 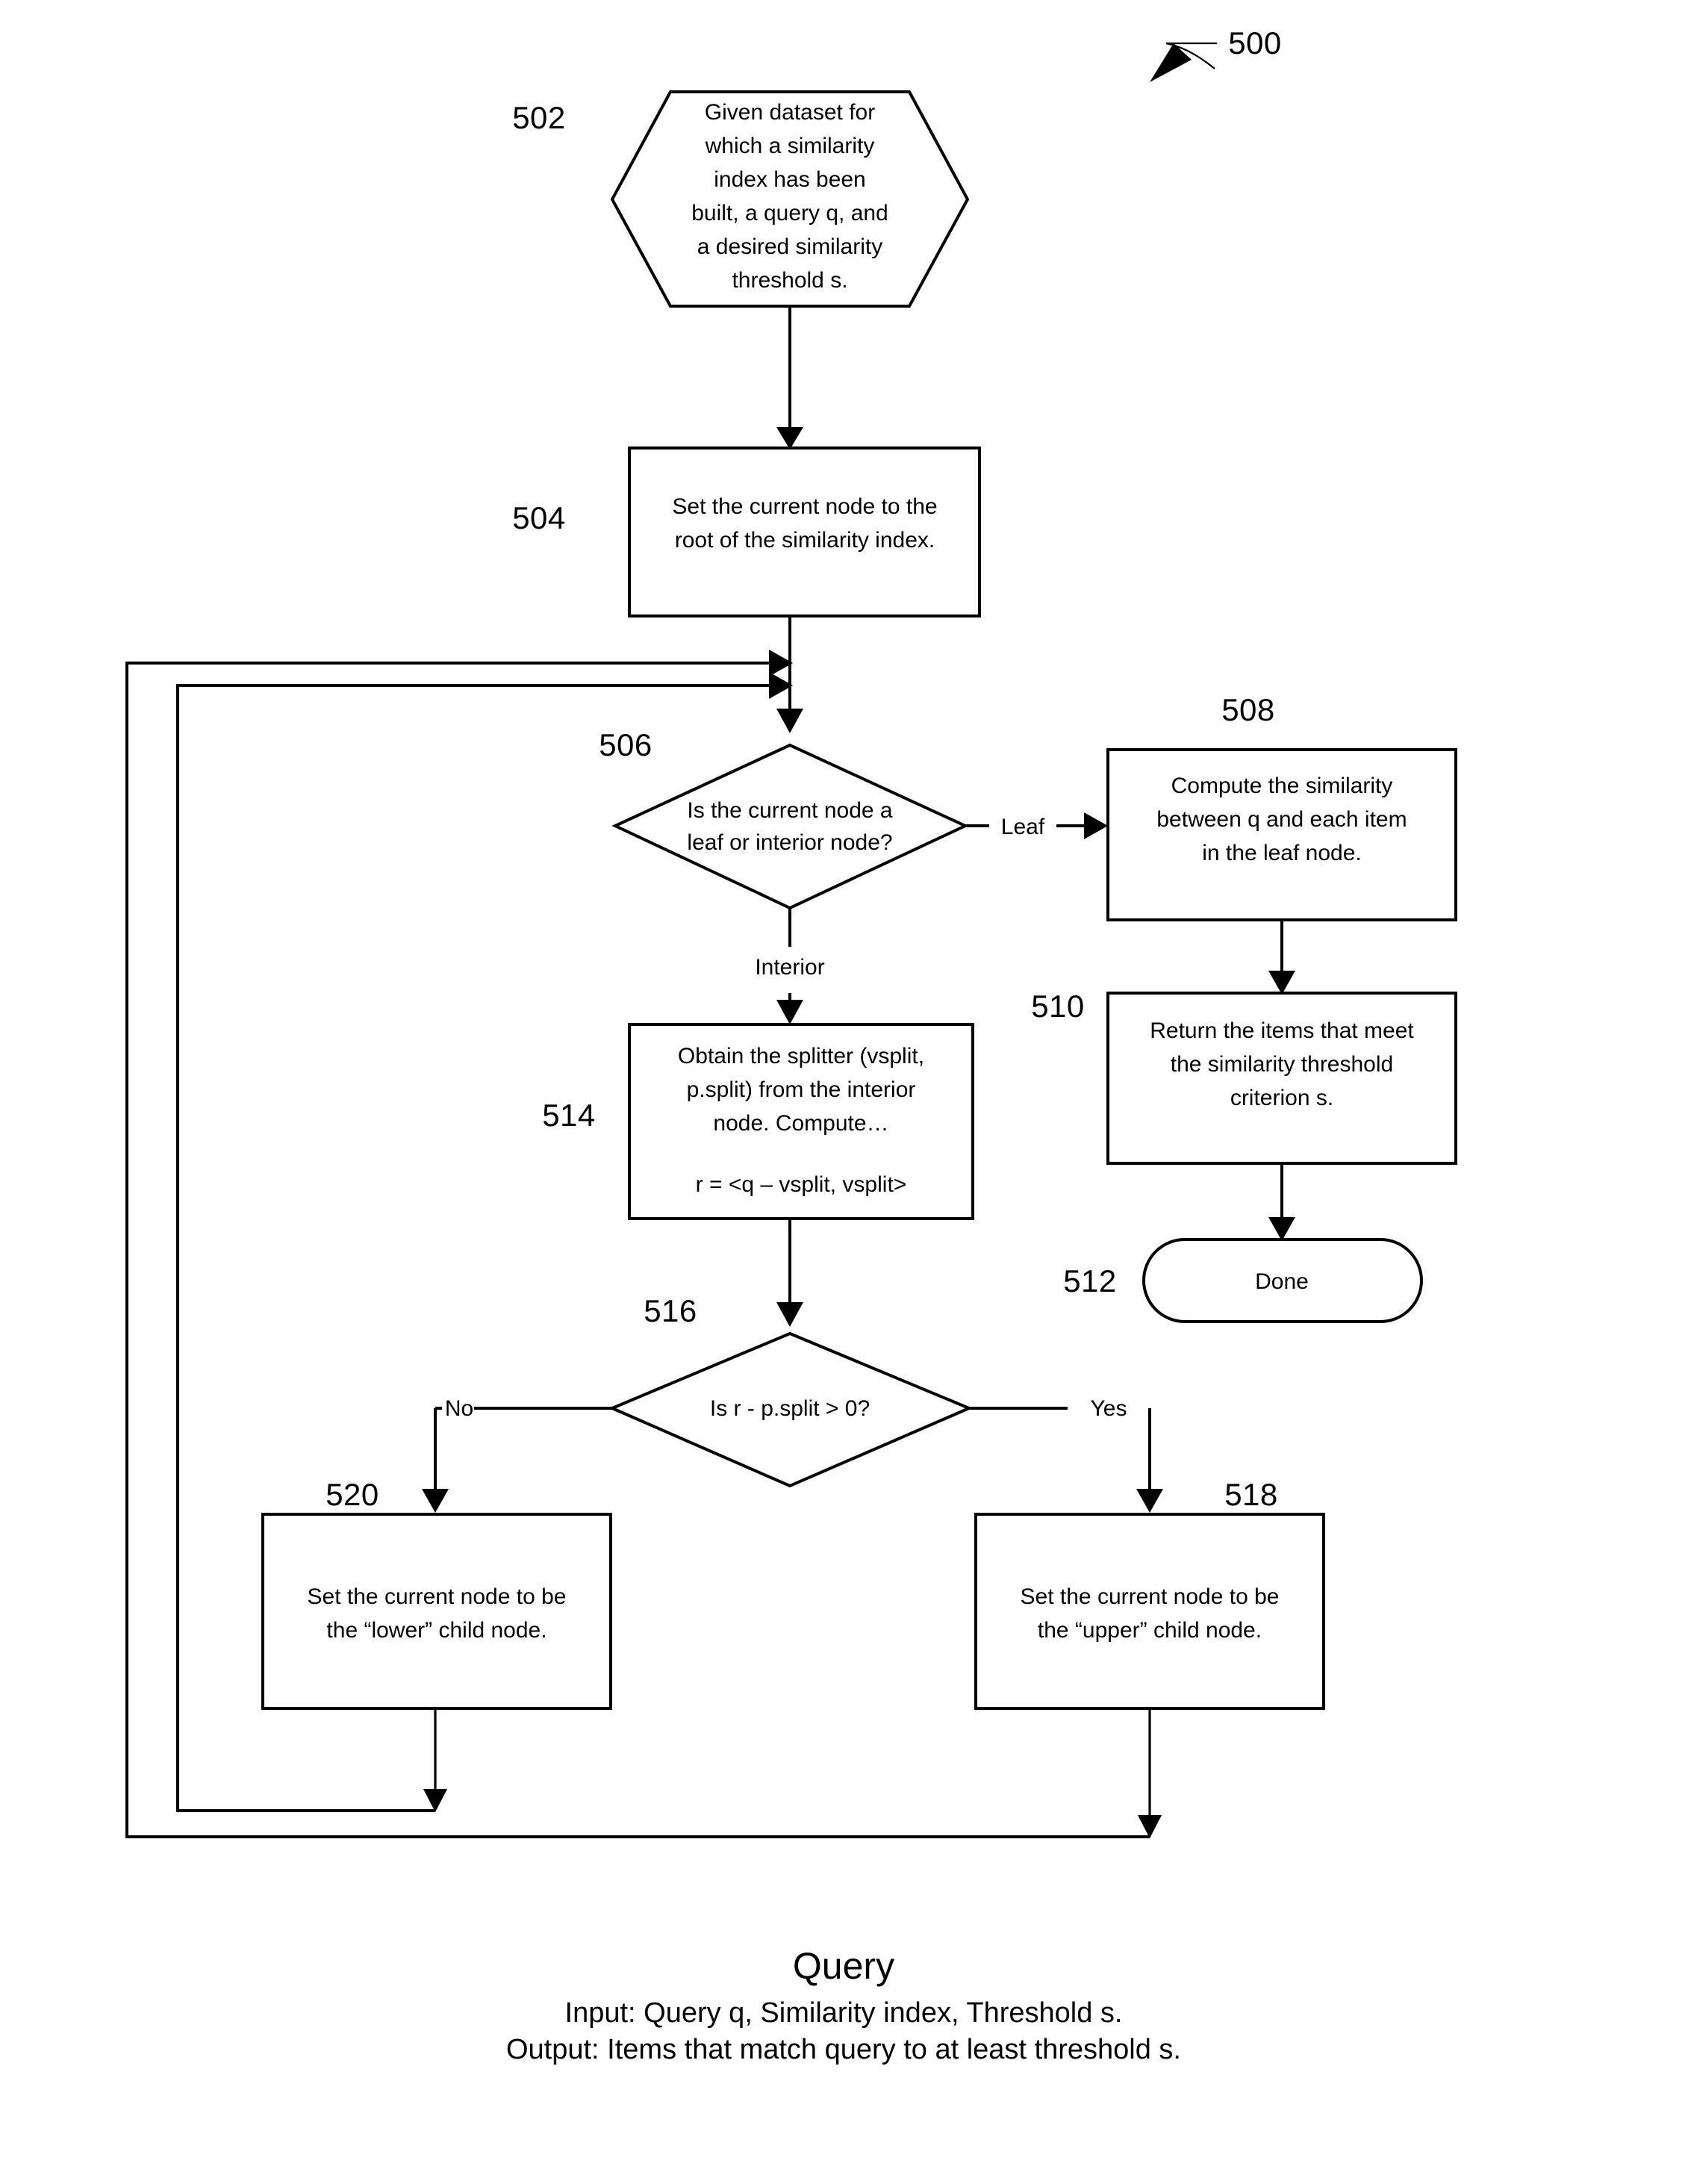 What do you see at coordinates (436, 1611) in the screenshot?
I see `node-lower-child-box` at bounding box center [436, 1611].